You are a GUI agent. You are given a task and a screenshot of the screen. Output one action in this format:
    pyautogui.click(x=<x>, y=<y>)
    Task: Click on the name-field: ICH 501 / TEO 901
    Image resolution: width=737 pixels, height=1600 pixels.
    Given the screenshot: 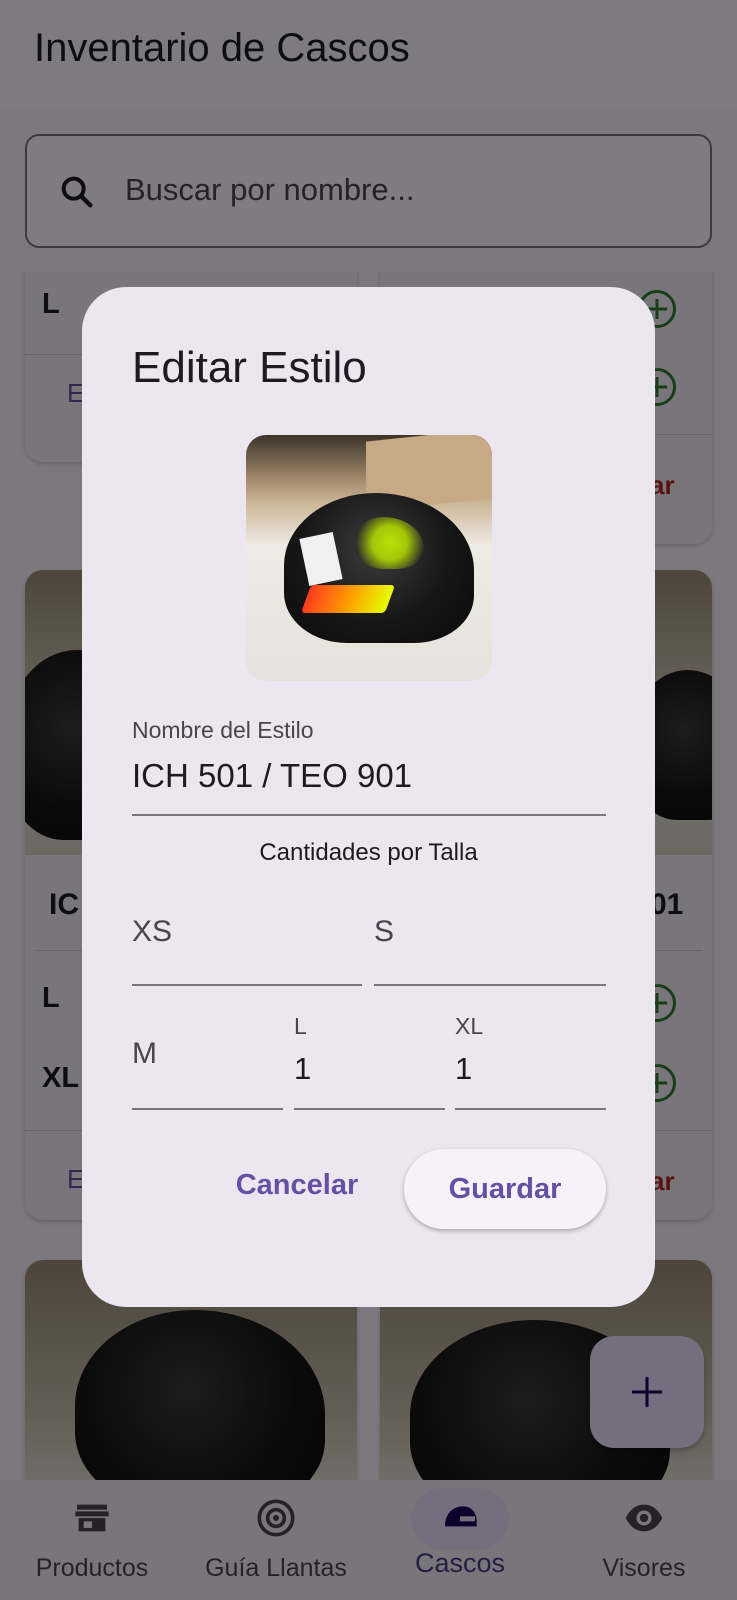 What is the action you would take?
    pyautogui.click(x=272, y=776)
    